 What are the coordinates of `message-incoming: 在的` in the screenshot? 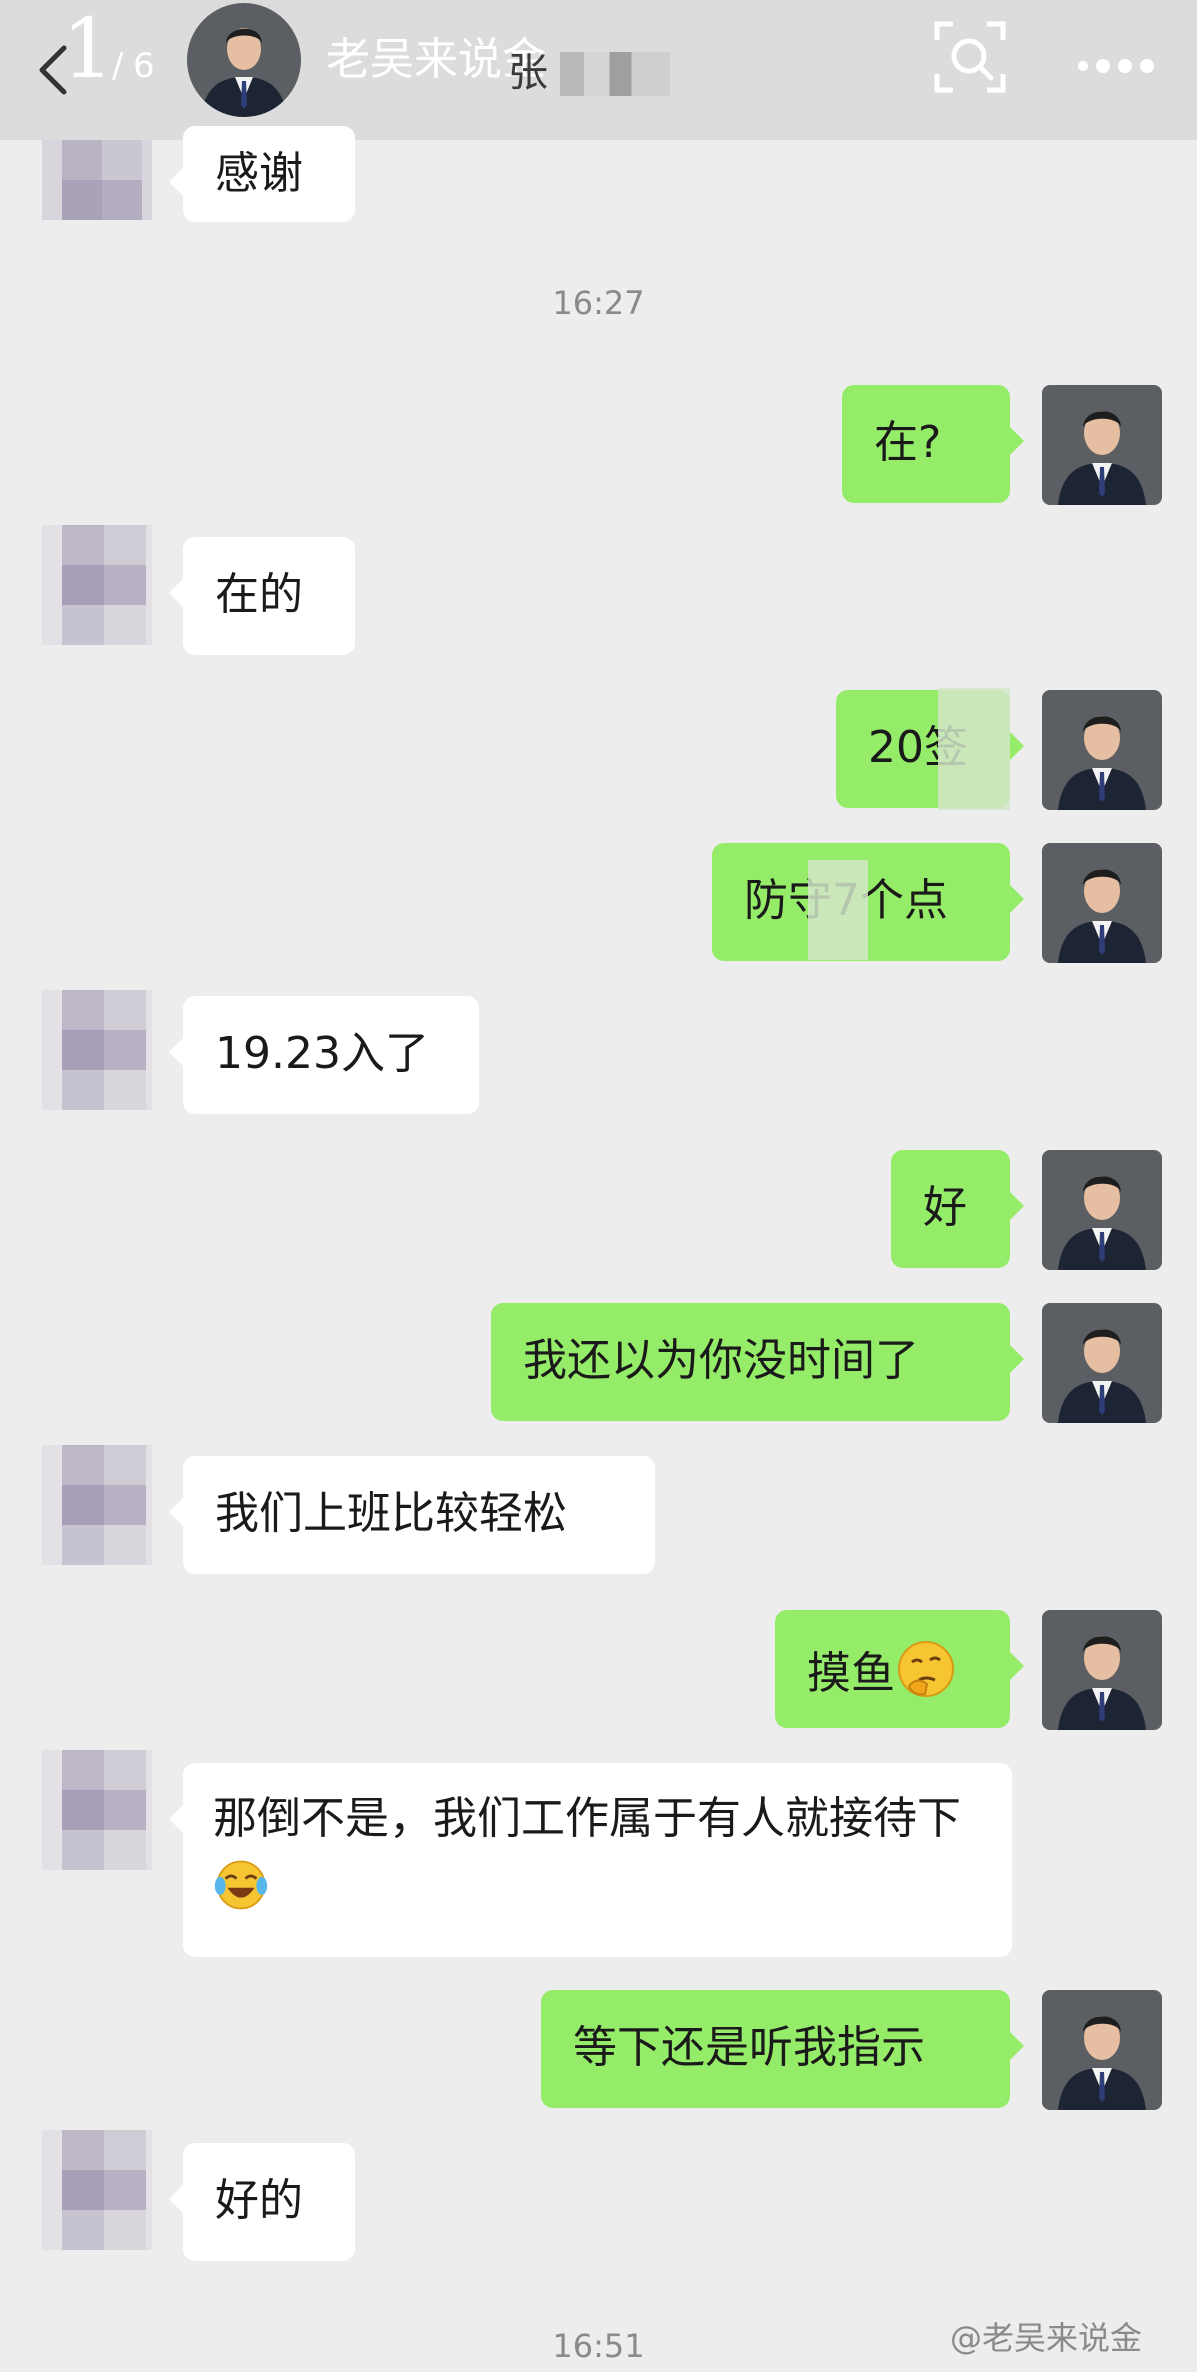 It's located at (262, 596).